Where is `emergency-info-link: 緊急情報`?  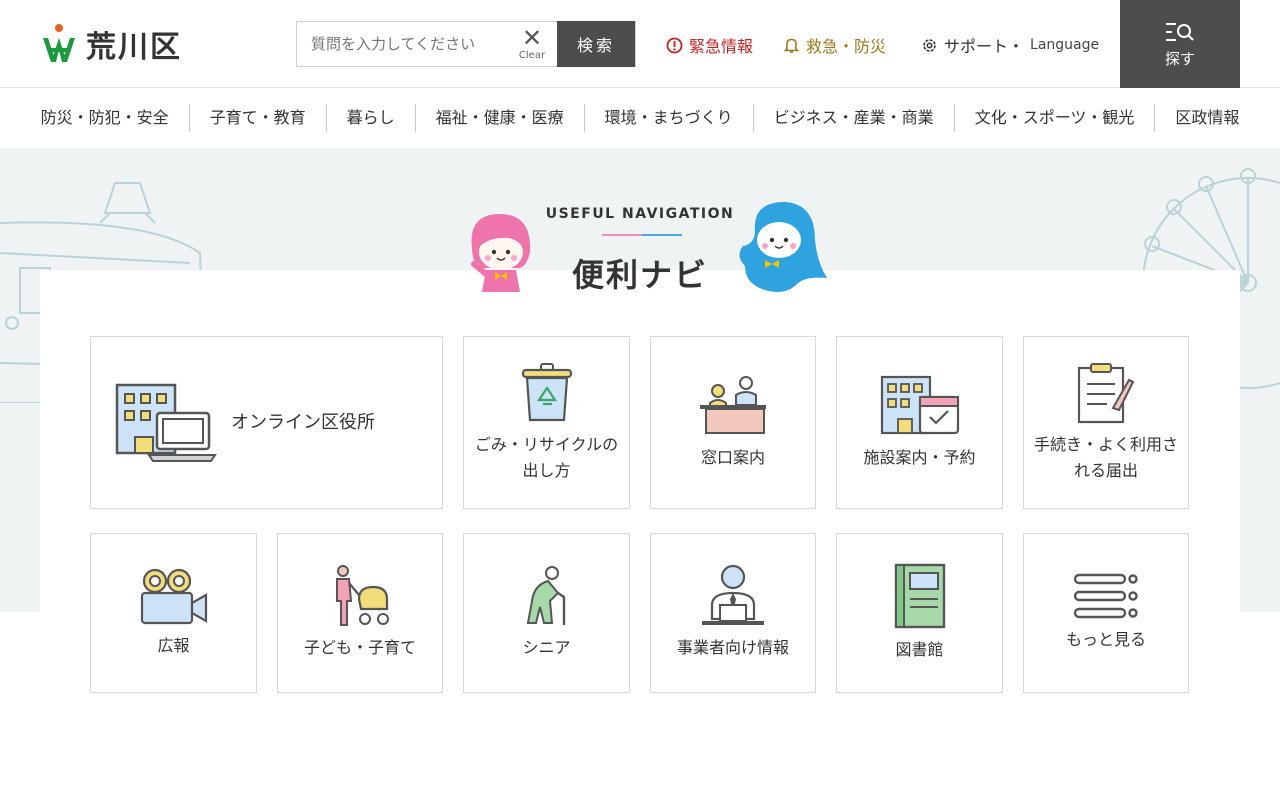 emergency-info-link: 緊急情報 is located at coordinates (709, 45).